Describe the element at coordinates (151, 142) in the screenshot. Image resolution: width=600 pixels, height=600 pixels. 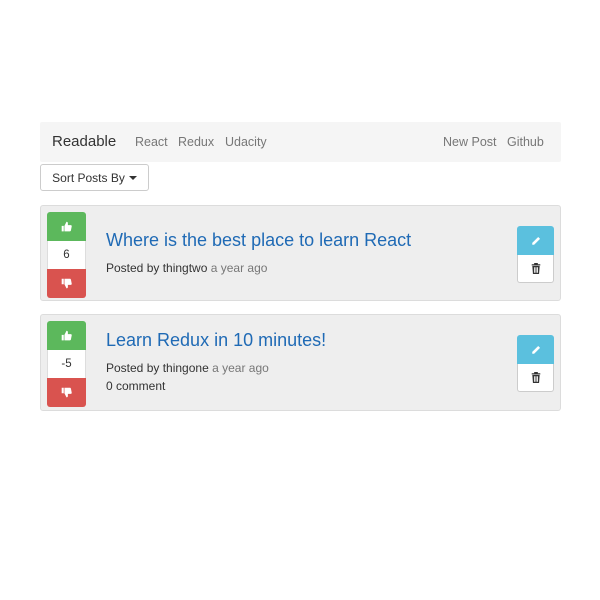
I see `nav-link-react: React` at that location.